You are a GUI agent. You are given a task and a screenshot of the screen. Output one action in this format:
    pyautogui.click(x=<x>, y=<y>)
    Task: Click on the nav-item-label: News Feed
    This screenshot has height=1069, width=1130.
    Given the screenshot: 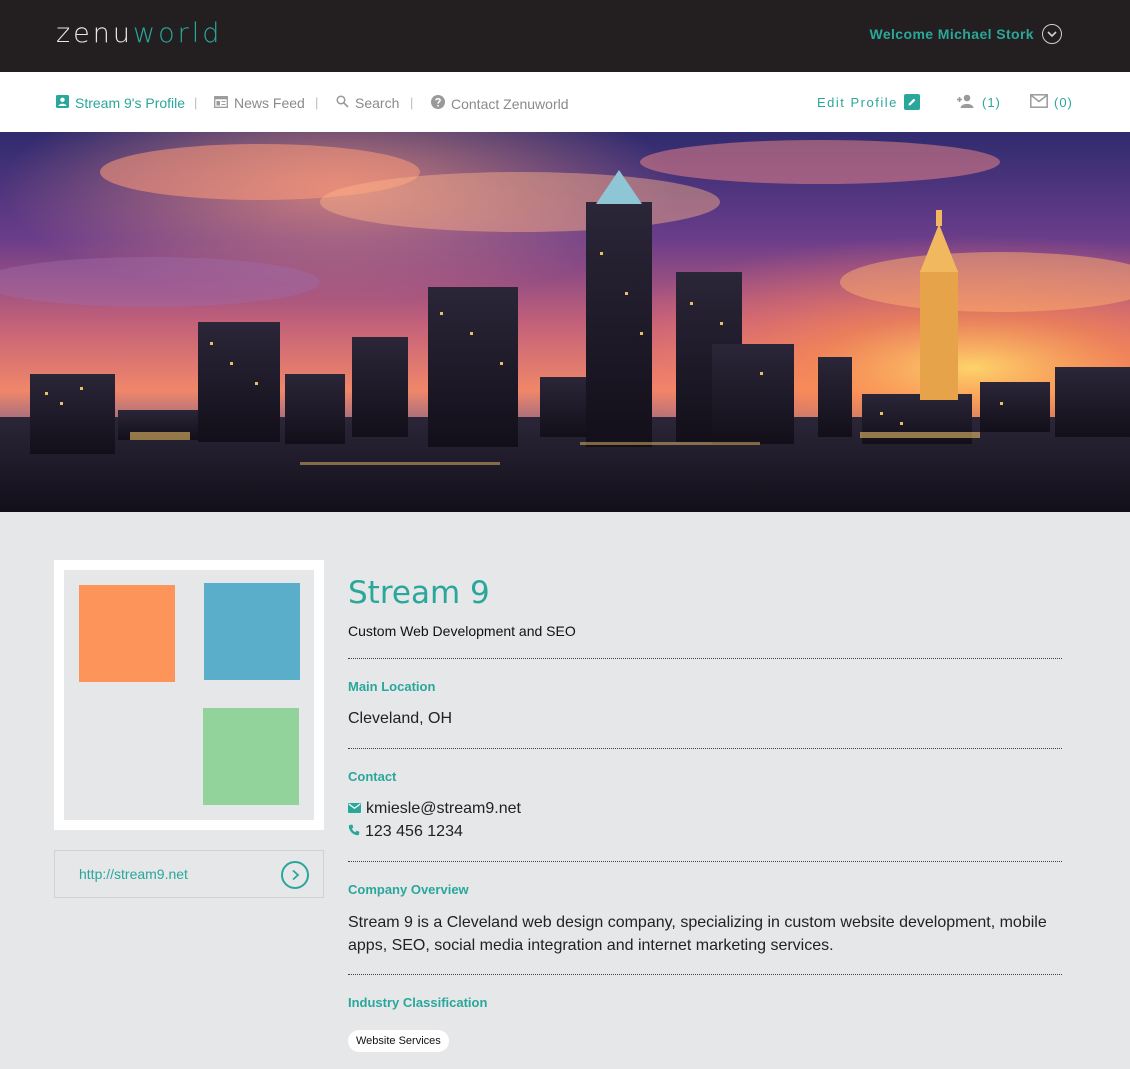 What is the action you would take?
    pyautogui.click(x=269, y=103)
    